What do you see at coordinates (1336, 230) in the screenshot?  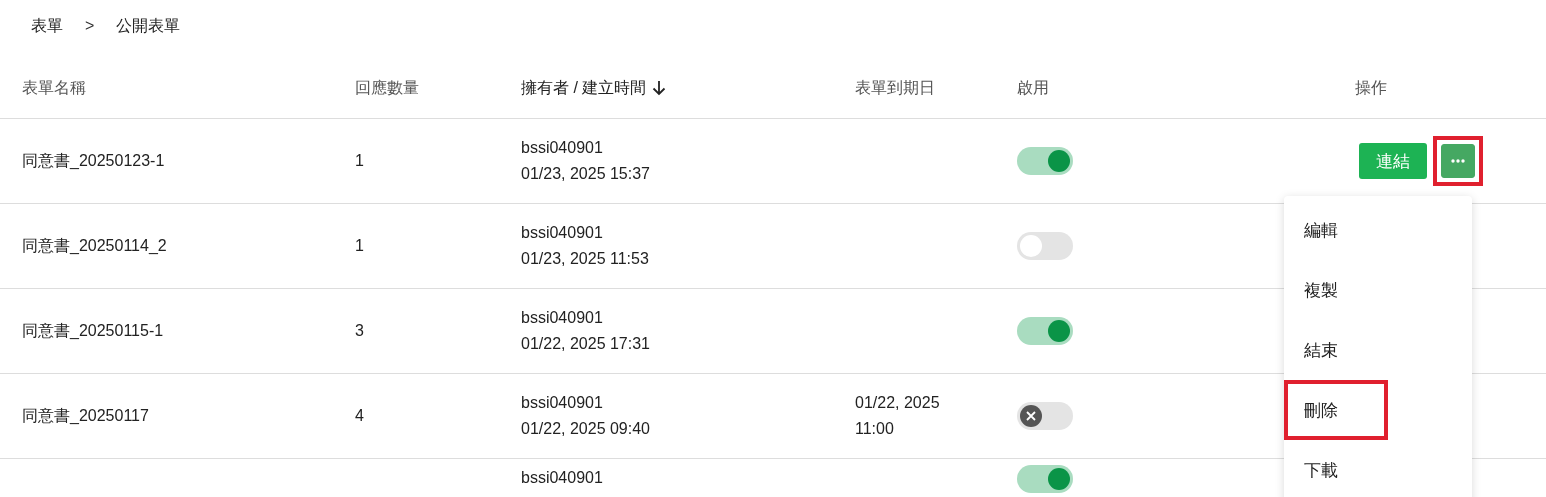 I see `menu-item: 編輯` at bounding box center [1336, 230].